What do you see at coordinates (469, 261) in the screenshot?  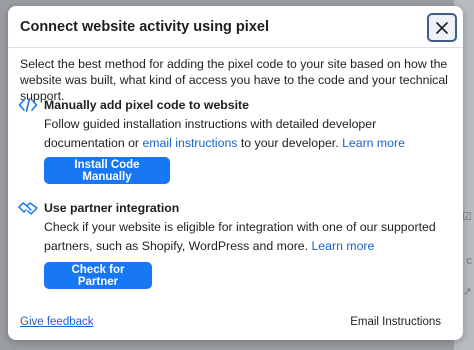 I see `background-text-fragment-icon: c` at bounding box center [469, 261].